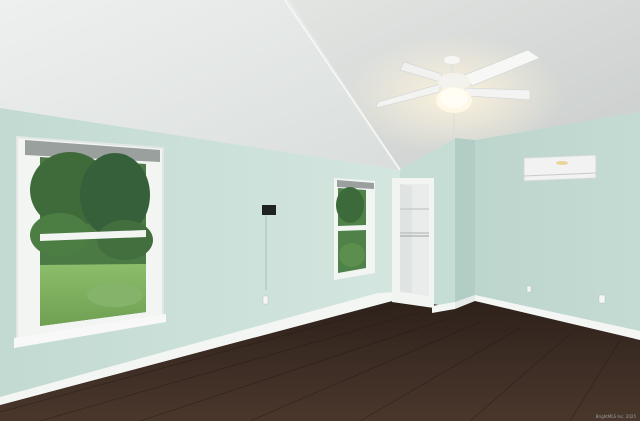 This screenshot has width=640, height=421. What do you see at coordinates (265, 300) in the screenshot?
I see `outlet-left` at bounding box center [265, 300].